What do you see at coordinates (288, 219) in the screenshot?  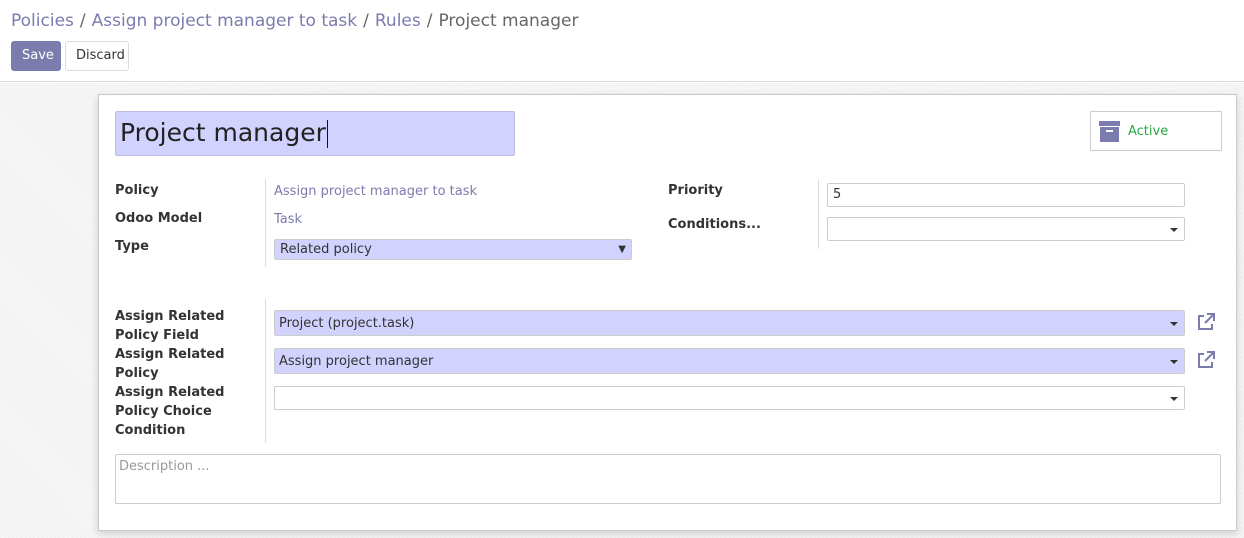 I see `odoo-model-link: Task` at bounding box center [288, 219].